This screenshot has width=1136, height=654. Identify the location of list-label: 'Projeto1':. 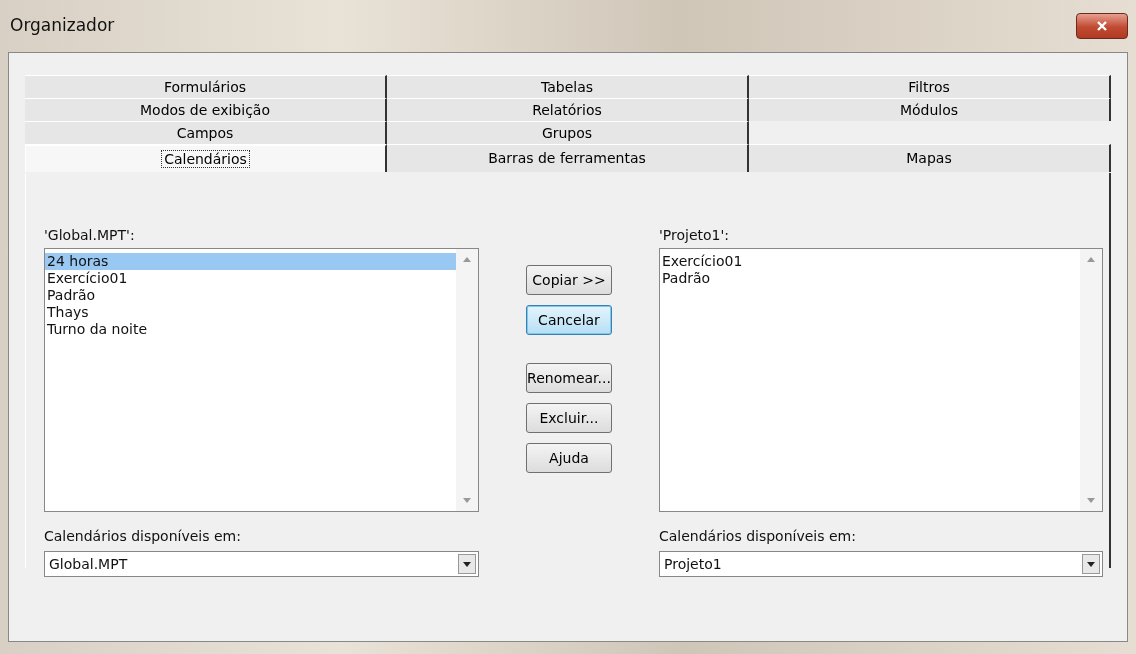
(695, 235).